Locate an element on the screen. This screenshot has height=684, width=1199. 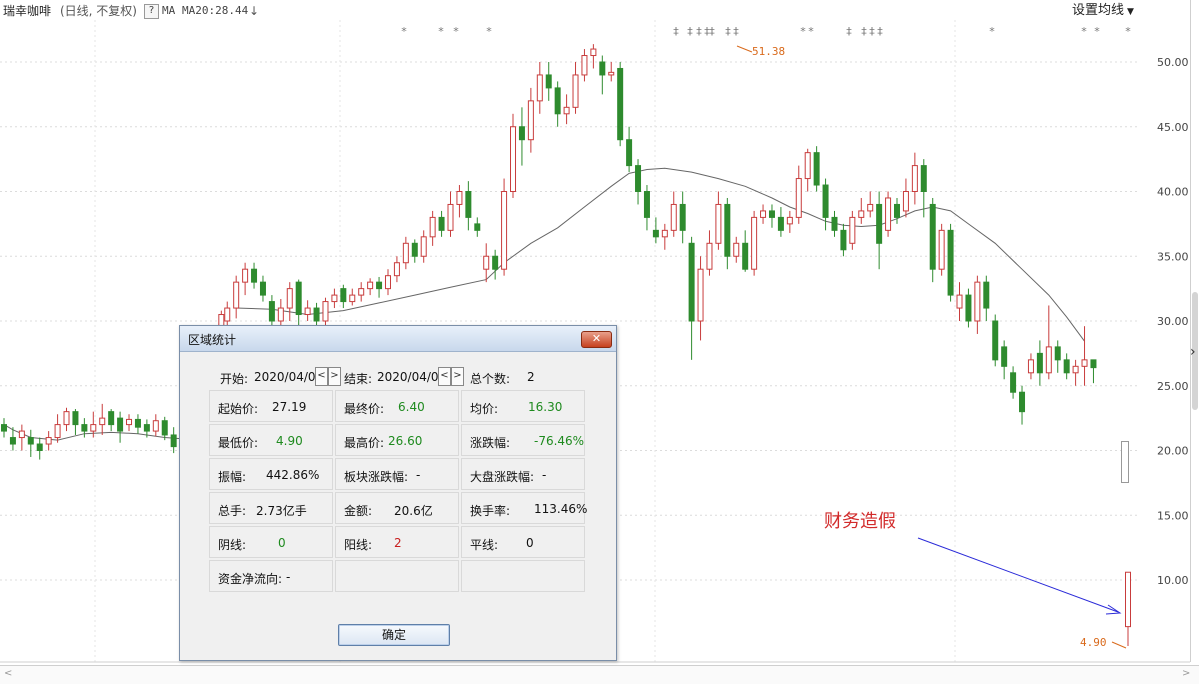
stat-key: 涨跌幅: is located at coordinates (490, 443).